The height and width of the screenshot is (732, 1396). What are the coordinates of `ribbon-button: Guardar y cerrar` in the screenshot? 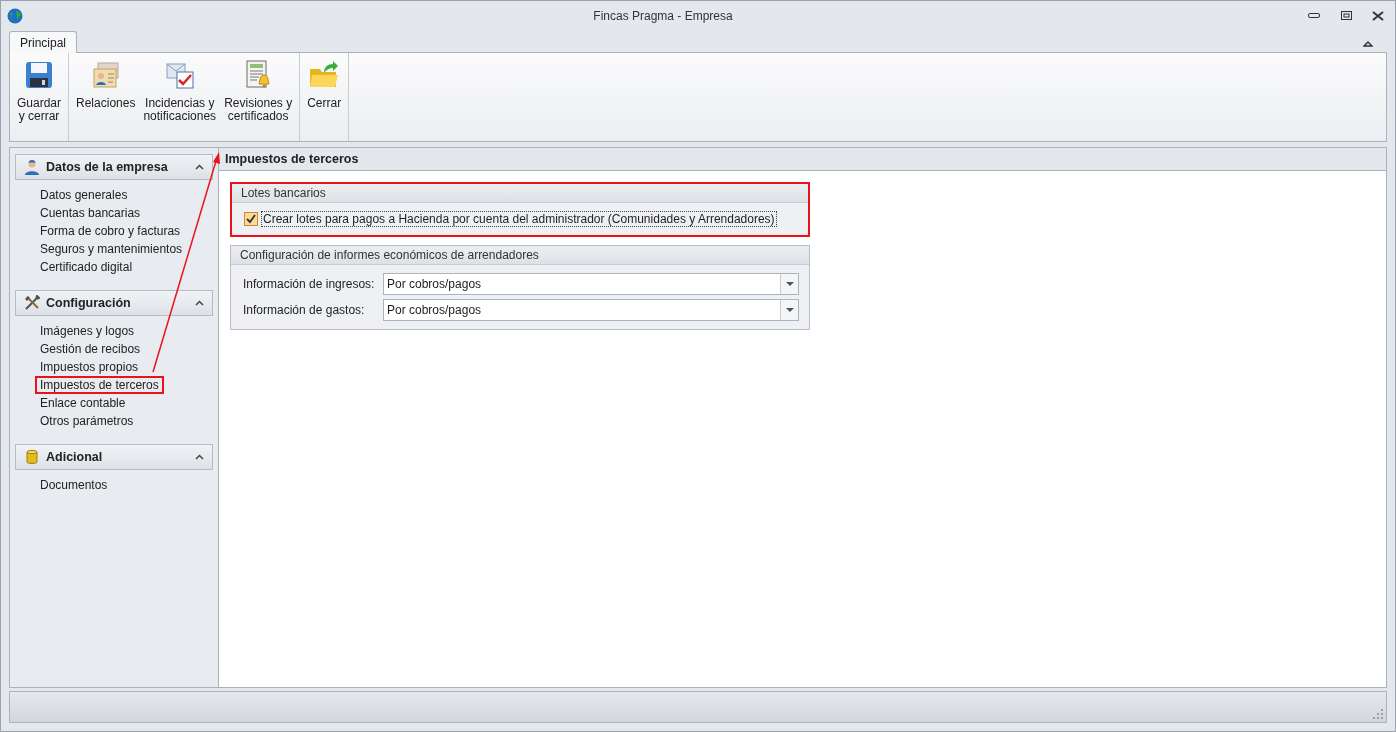 It's located at (39, 97).